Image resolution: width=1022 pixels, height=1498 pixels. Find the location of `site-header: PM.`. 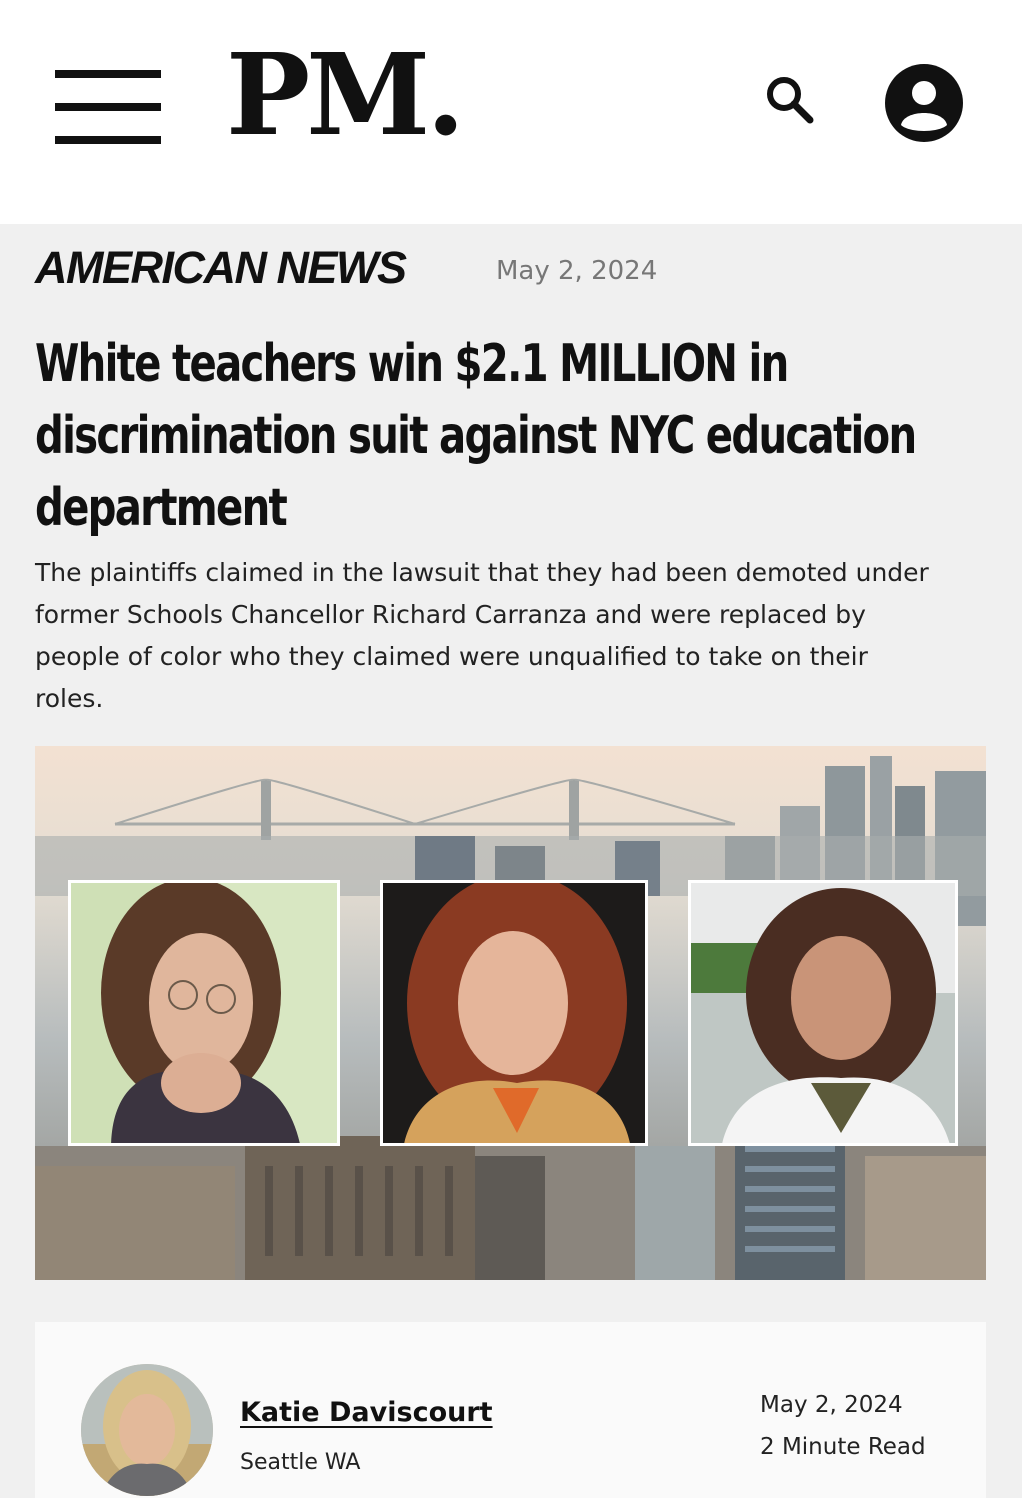

site-header: PM. is located at coordinates (511, 112).